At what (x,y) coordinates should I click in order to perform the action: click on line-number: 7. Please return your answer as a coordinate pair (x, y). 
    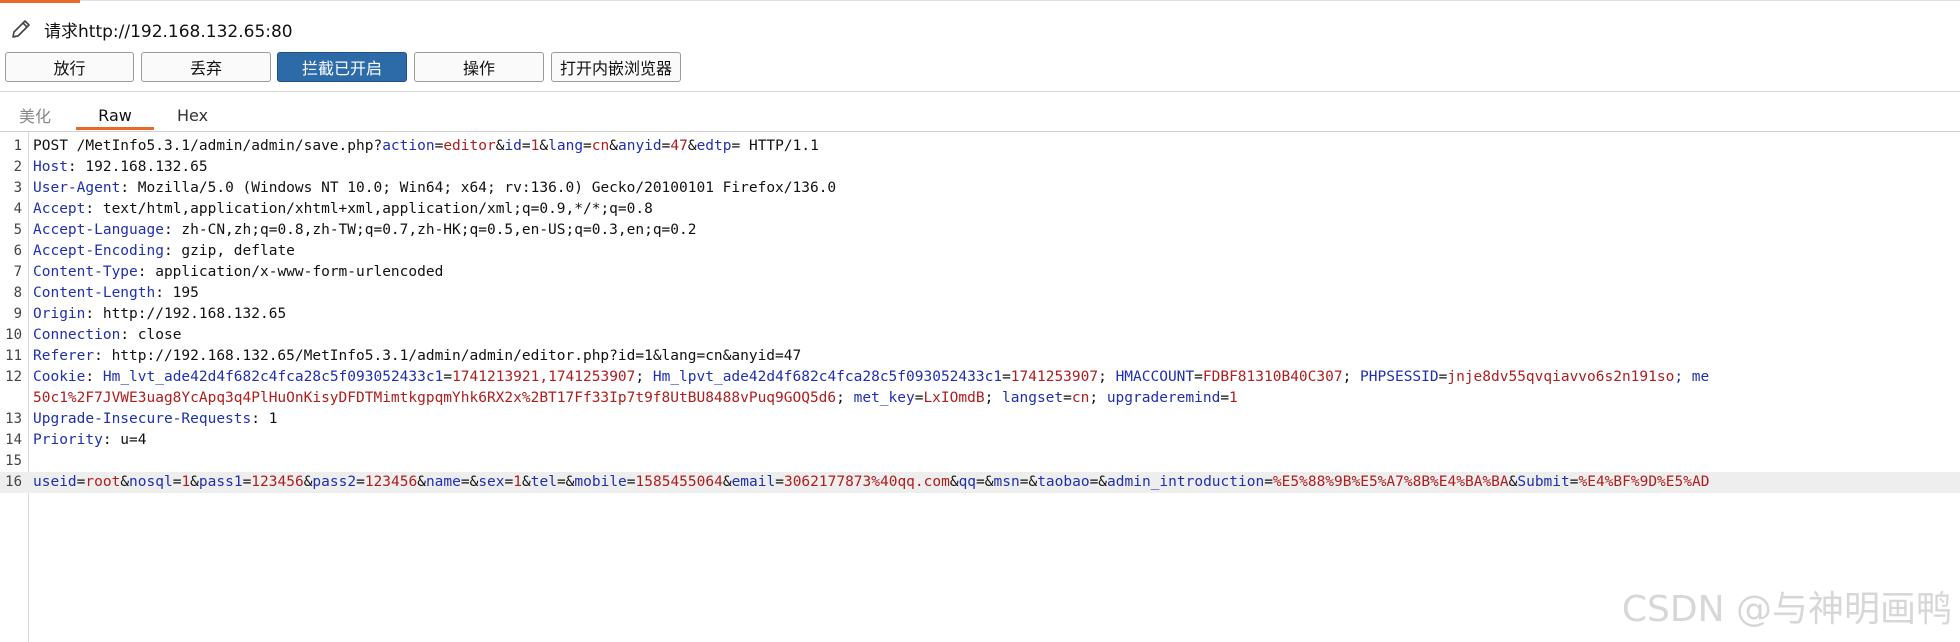
    Looking at the image, I should click on (17, 272).